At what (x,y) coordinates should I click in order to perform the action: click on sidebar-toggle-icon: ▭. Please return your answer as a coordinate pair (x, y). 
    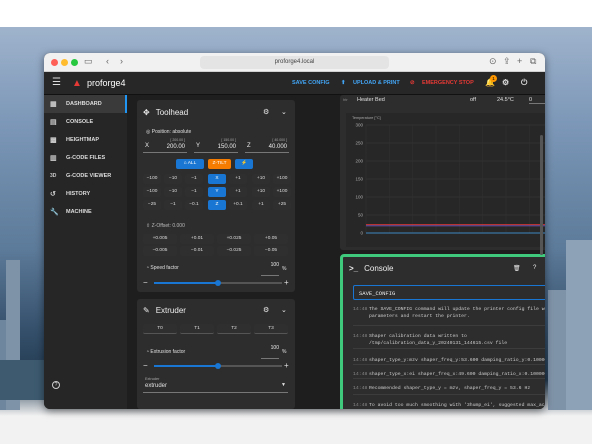
    Looking at the image, I should click on (88, 61).